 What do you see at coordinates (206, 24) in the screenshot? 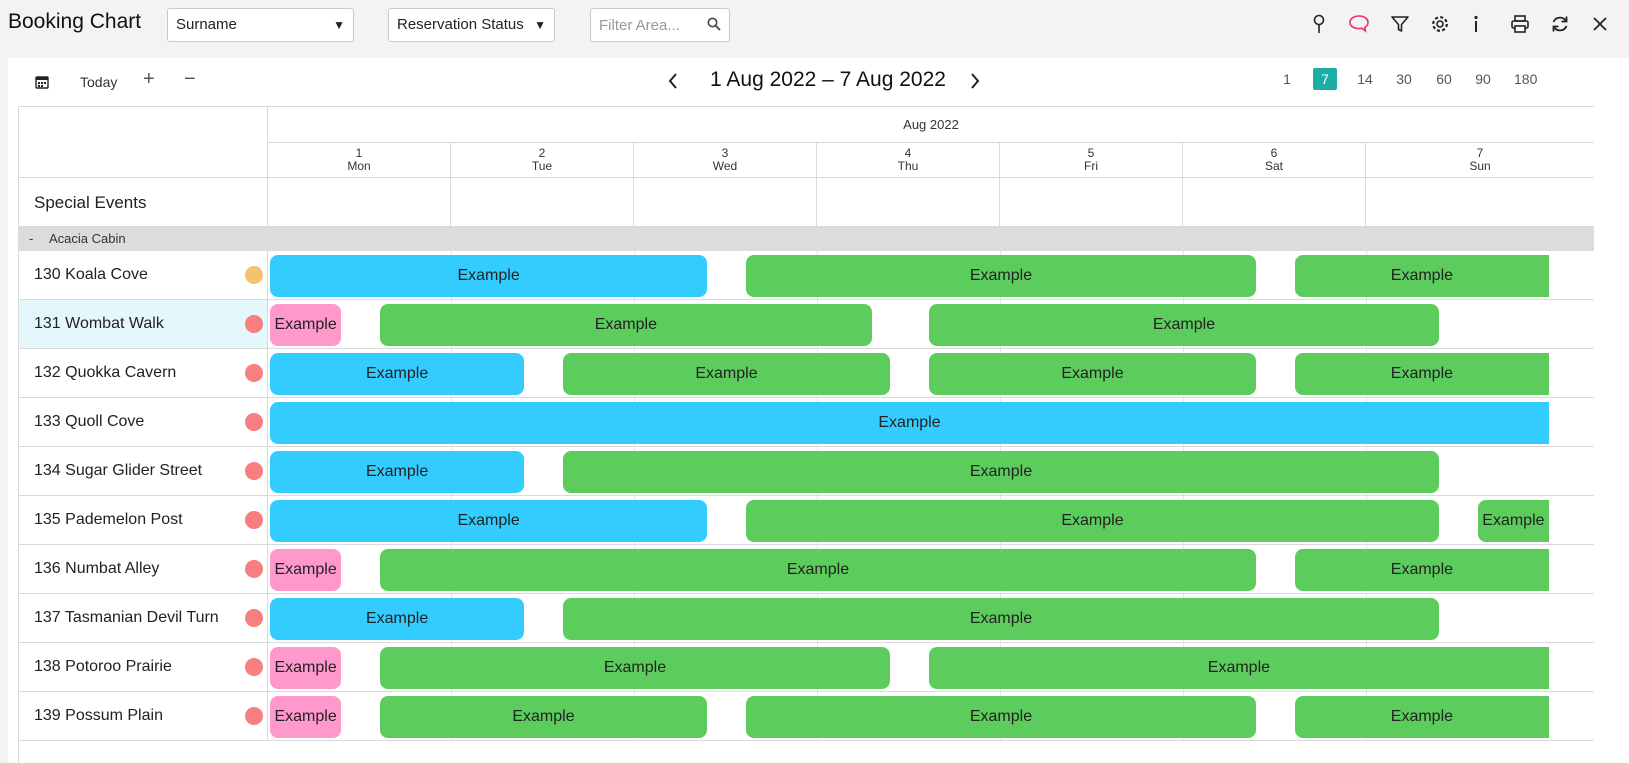
I see `sort-select-value: Surname` at bounding box center [206, 24].